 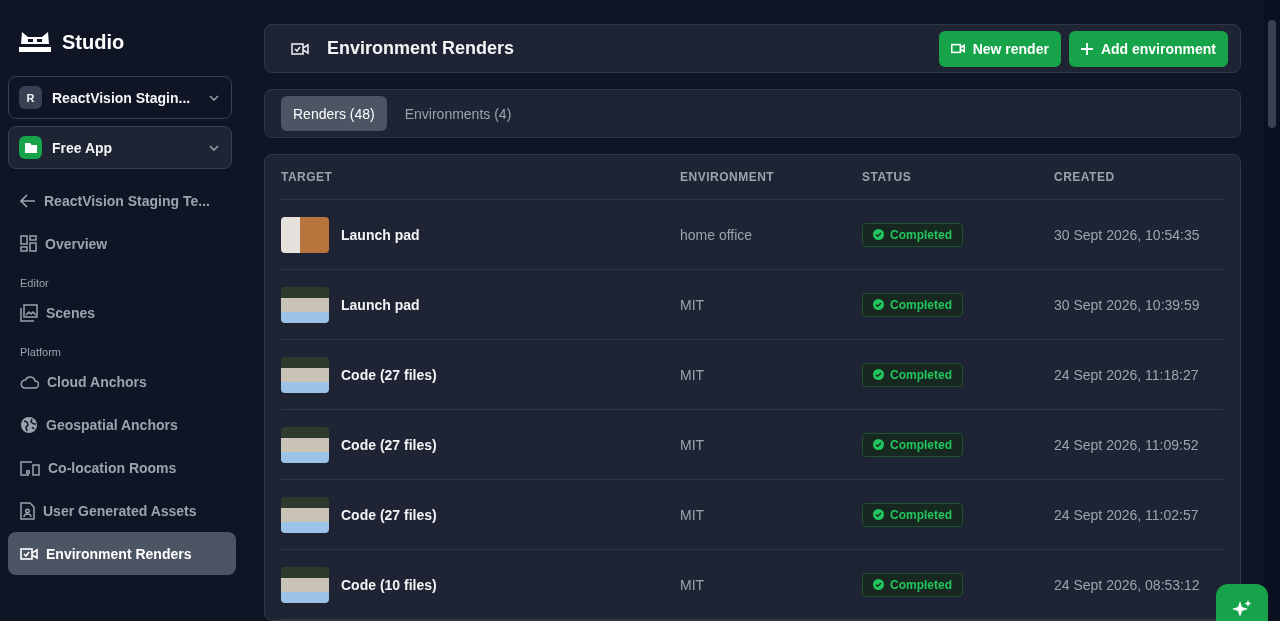 I want to click on section-heading: Editor, so click(x=34, y=283).